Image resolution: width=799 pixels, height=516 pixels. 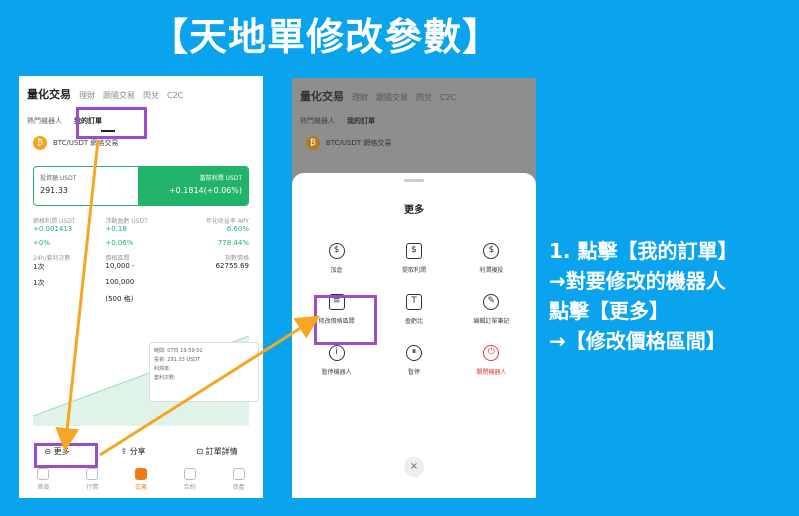 I want to click on subtab-my-orders: 我的訂單, so click(x=361, y=121).